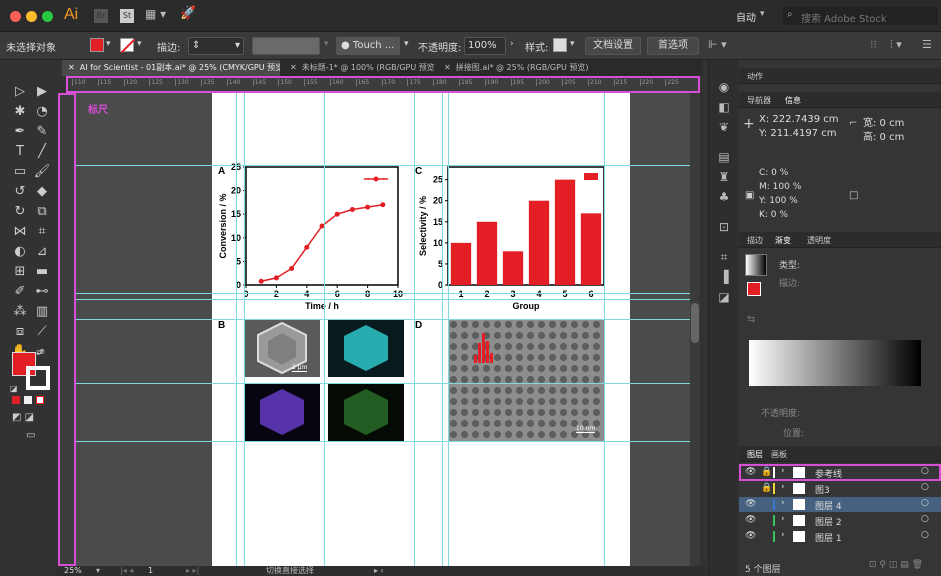 The width and height of the screenshot is (941, 576). I want to click on layer-row: 👁 › 图层 4 ○, so click(840, 504).